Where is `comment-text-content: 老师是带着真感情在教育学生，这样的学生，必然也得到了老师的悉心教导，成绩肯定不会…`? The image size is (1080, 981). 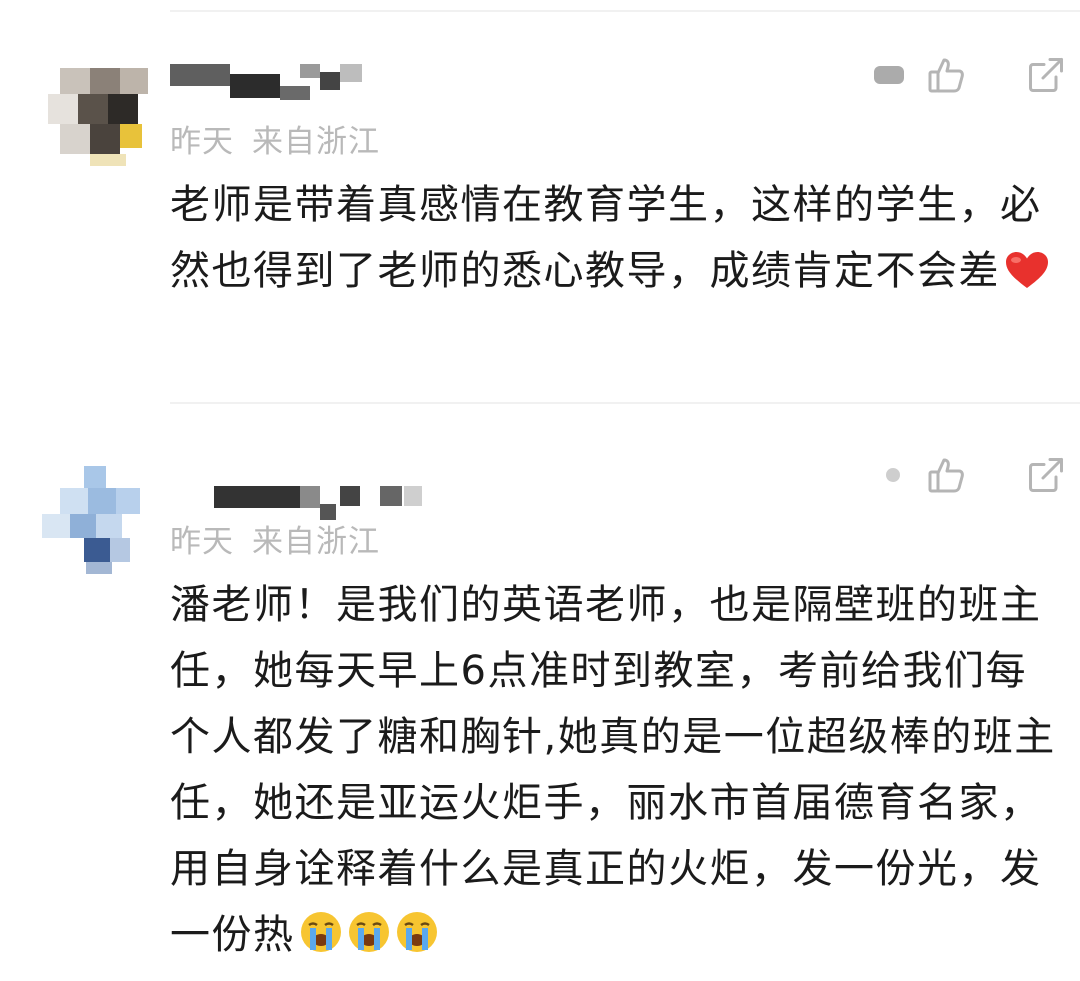
comment-text-content: 老师是带着真感情在教育学生，这样的学生，必然也得到了老师的悉心教导，成绩肯定不会… is located at coordinates (606, 238).